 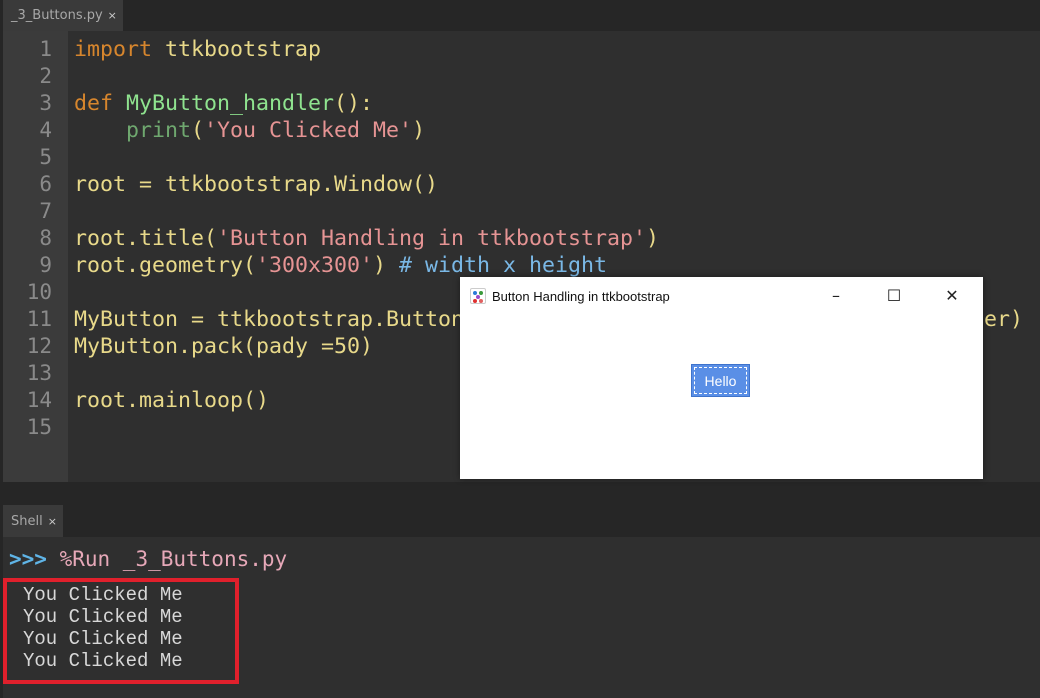 What do you see at coordinates (836, 295) in the screenshot?
I see `minimize-button: –` at bounding box center [836, 295].